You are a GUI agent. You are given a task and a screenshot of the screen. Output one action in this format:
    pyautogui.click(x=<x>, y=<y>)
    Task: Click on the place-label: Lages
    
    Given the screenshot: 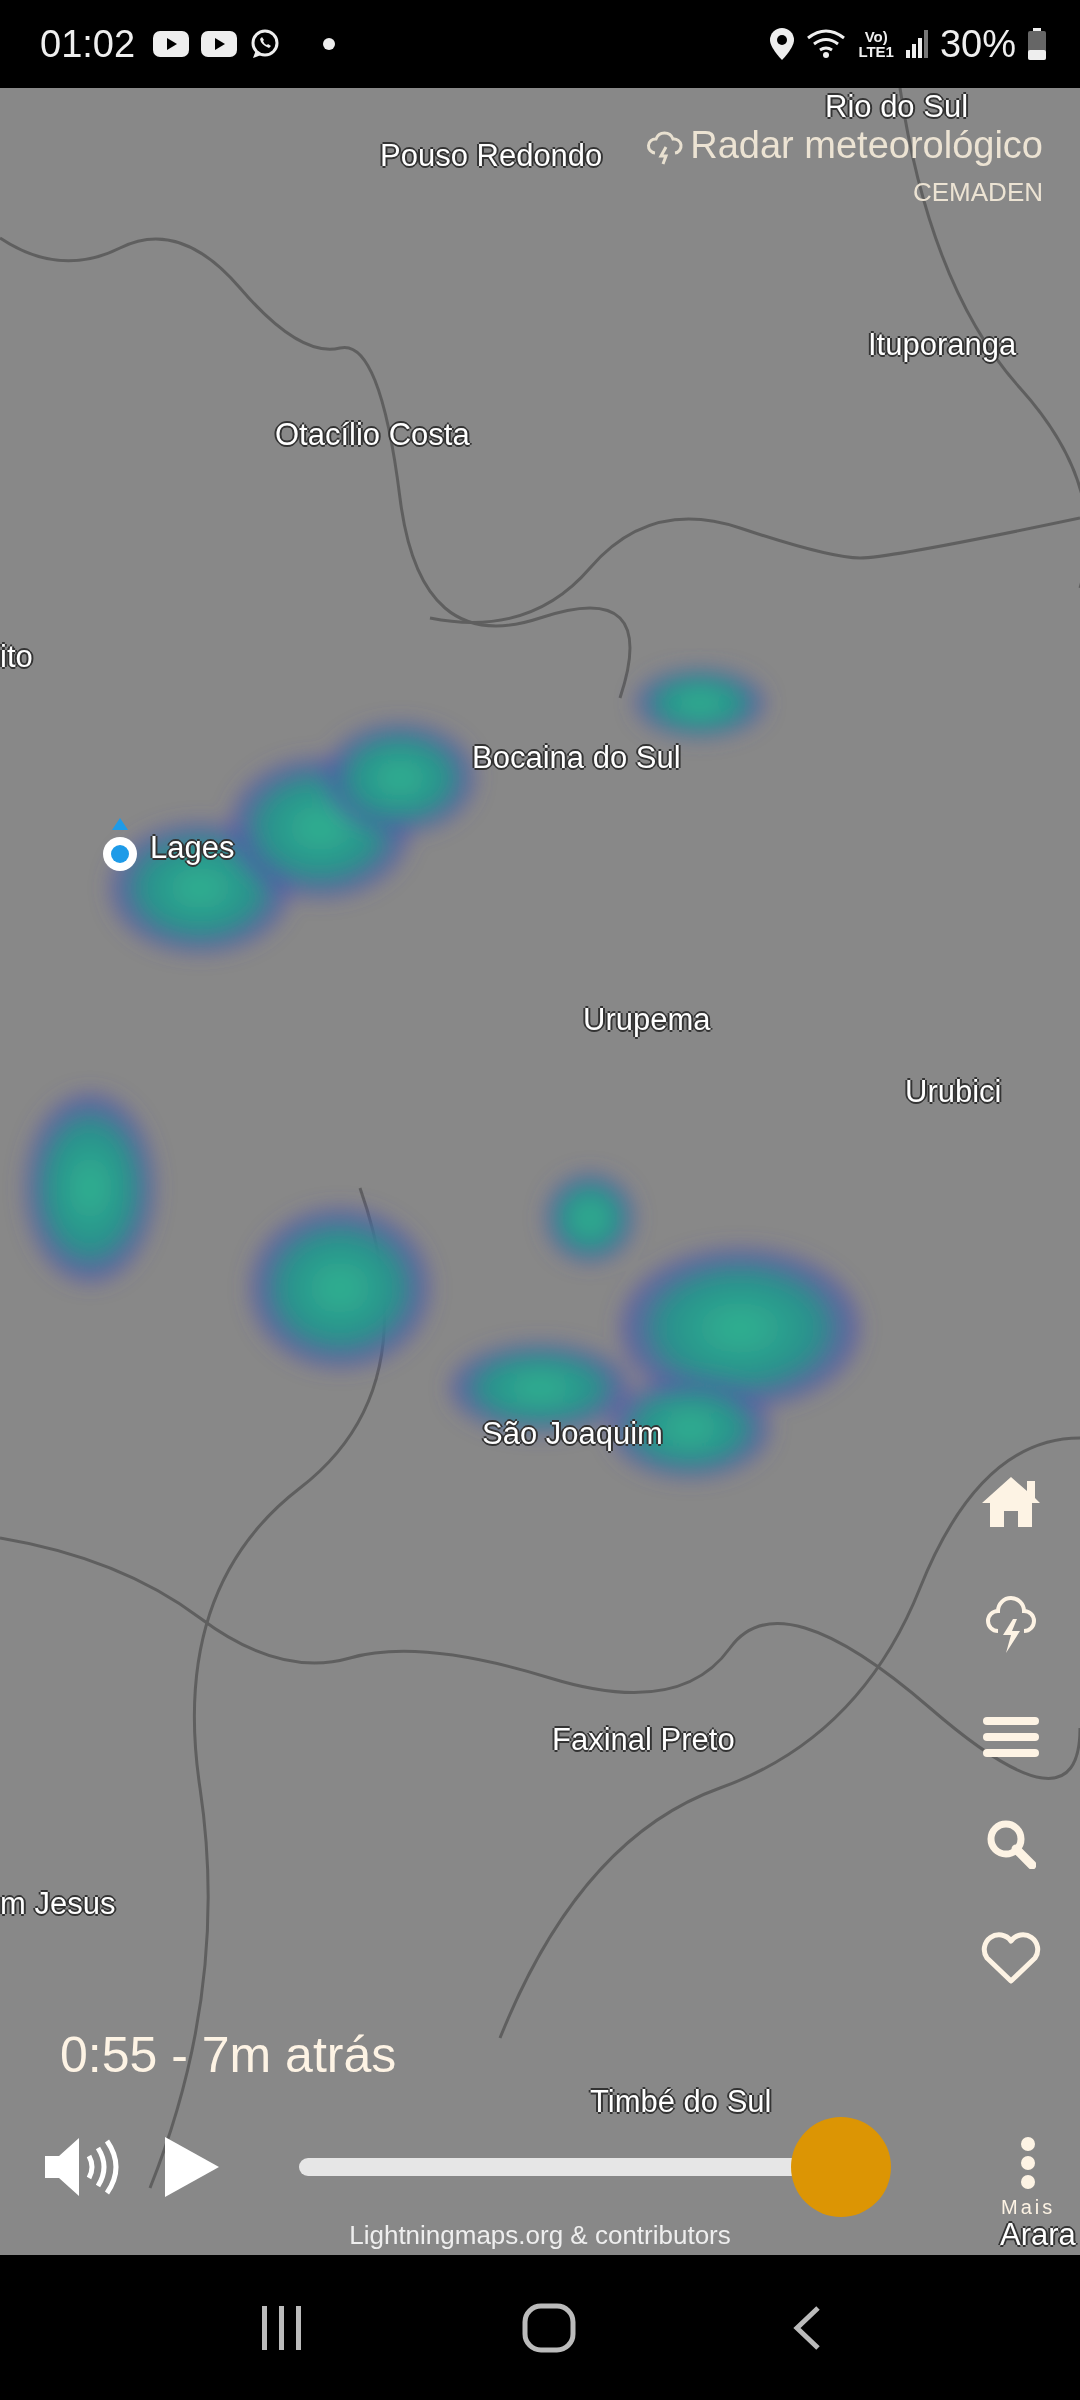 What is the action you would take?
    pyautogui.click(x=192, y=848)
    